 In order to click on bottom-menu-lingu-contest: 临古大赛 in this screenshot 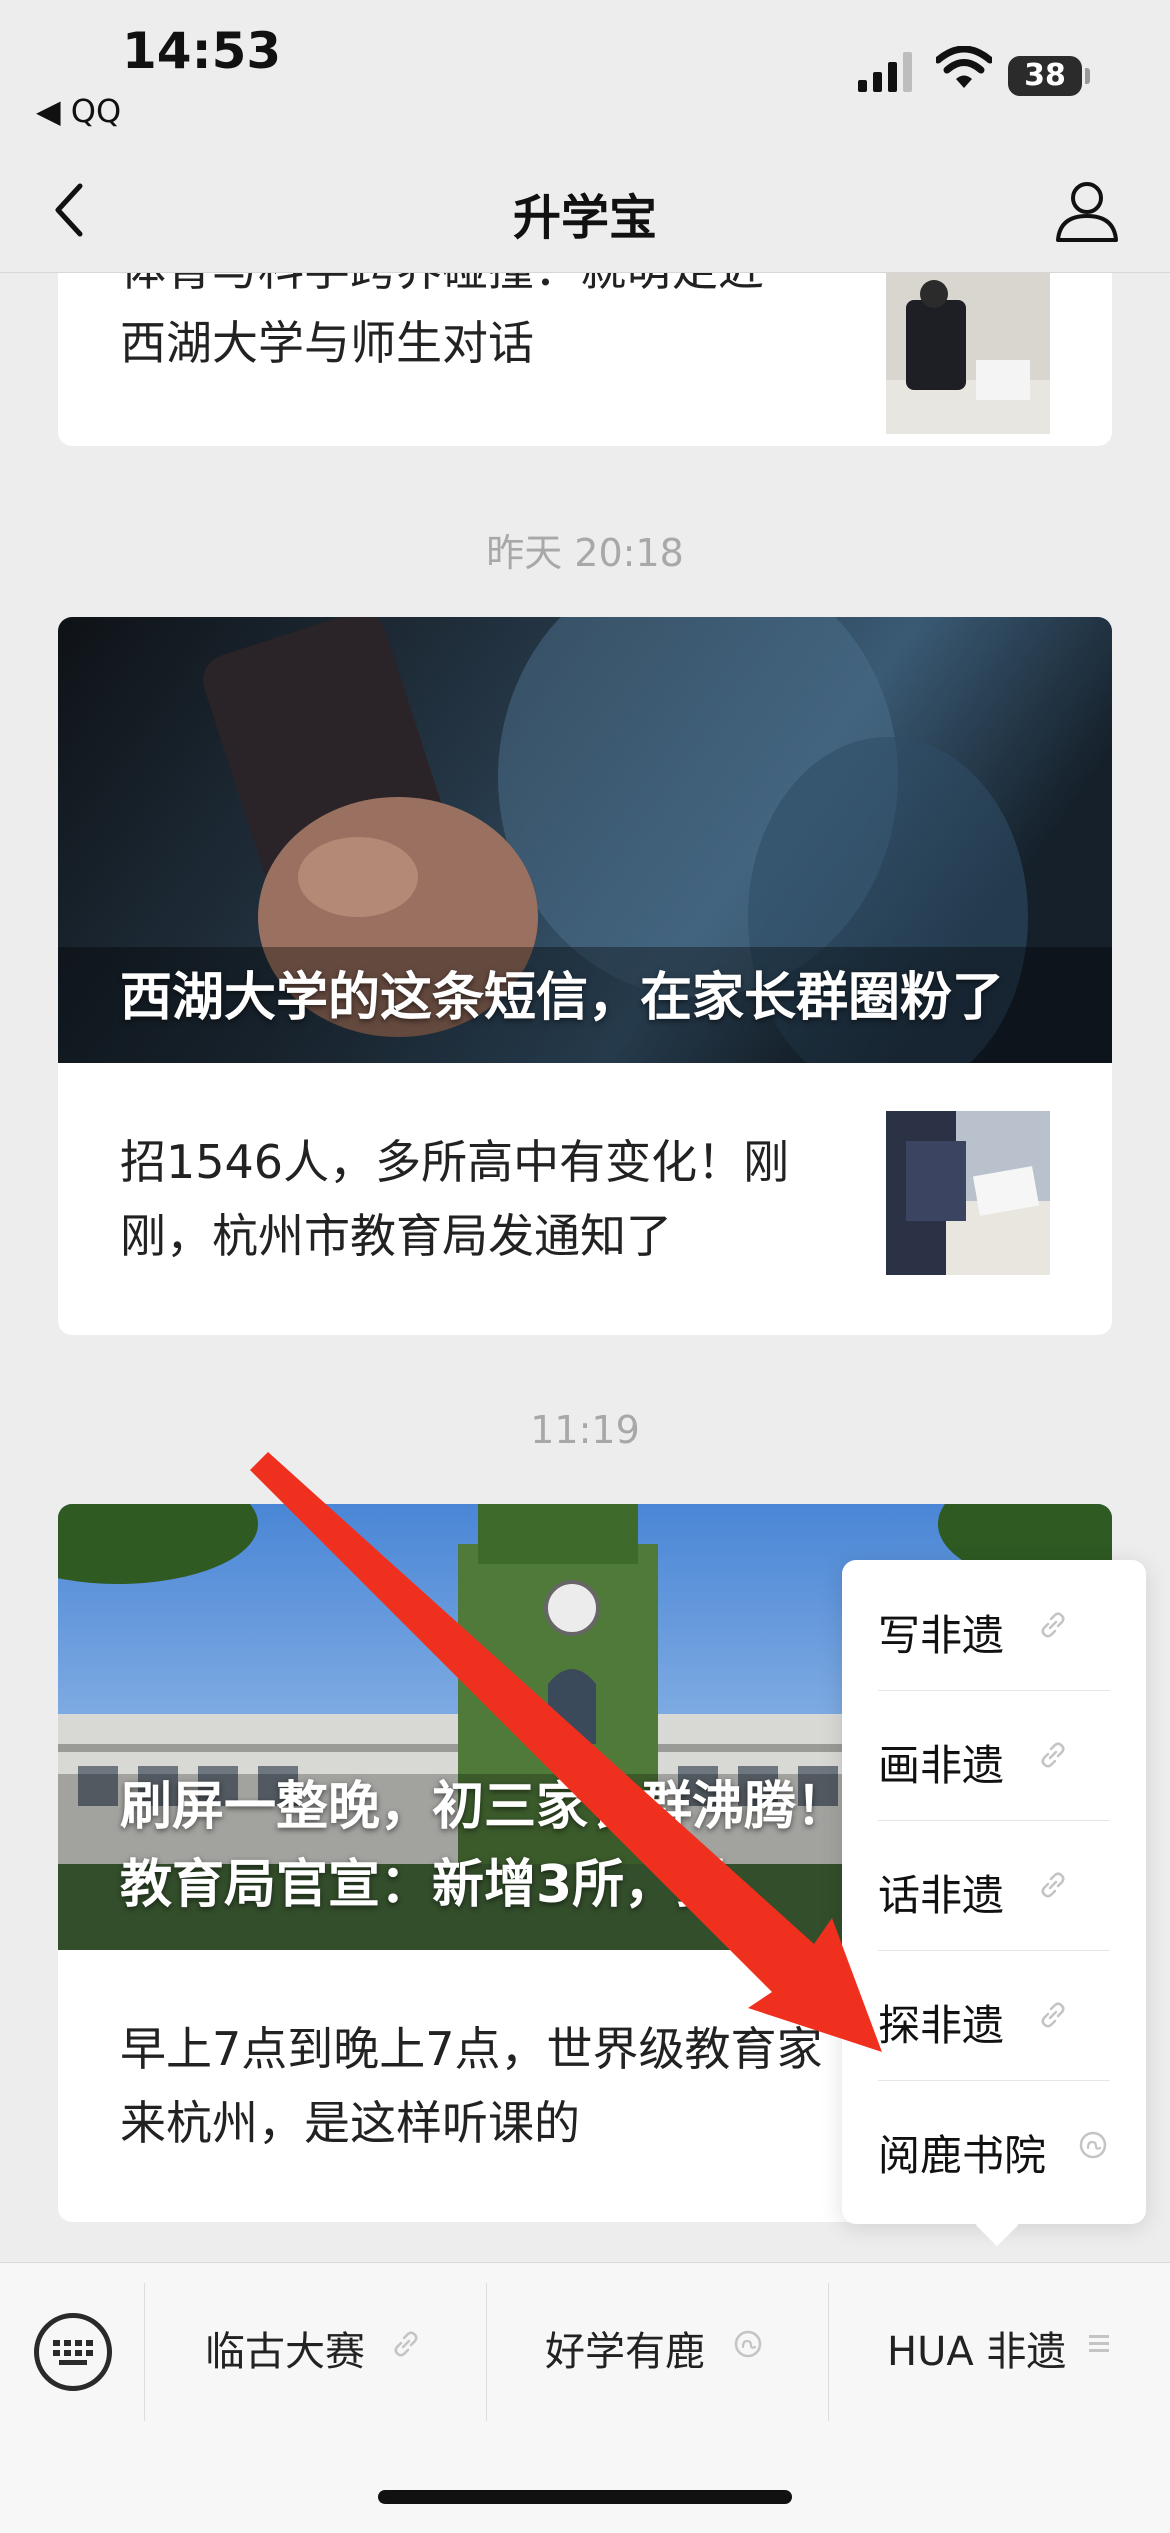, I will do `click(315, 2353)`.